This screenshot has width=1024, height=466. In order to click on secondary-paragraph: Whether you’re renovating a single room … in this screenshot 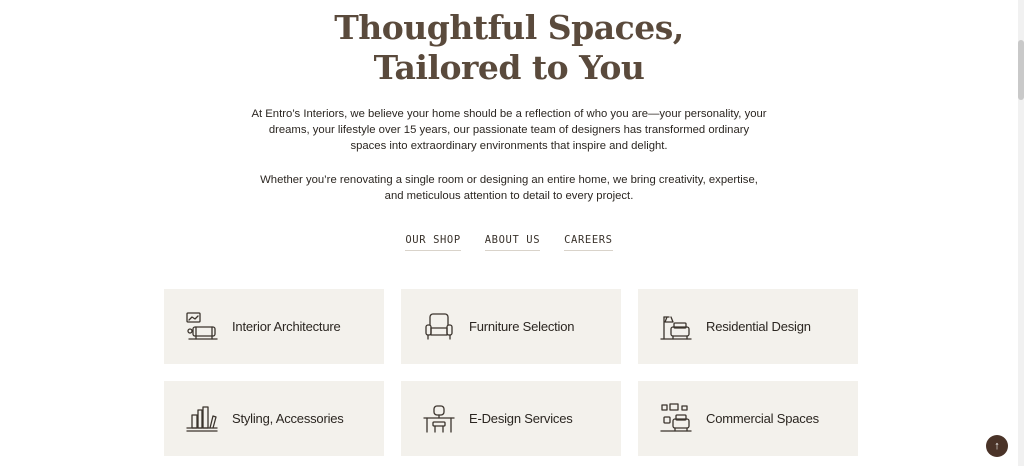, I will do `click(509, 188)`.